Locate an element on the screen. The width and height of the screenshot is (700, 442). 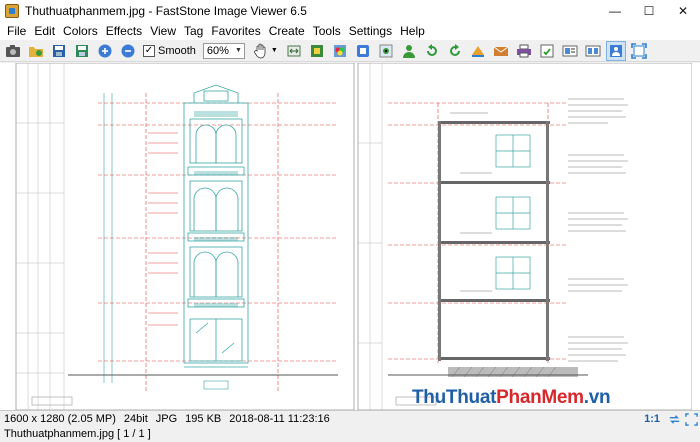
fit-window-icon is located at coordinates (639, 50).